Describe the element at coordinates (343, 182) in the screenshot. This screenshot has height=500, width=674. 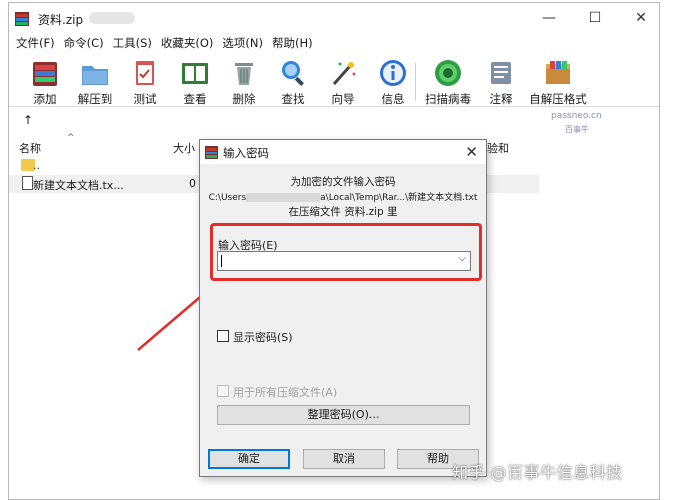
I see `dialog-info-line1: 为加密的文件输入密码` at that location.